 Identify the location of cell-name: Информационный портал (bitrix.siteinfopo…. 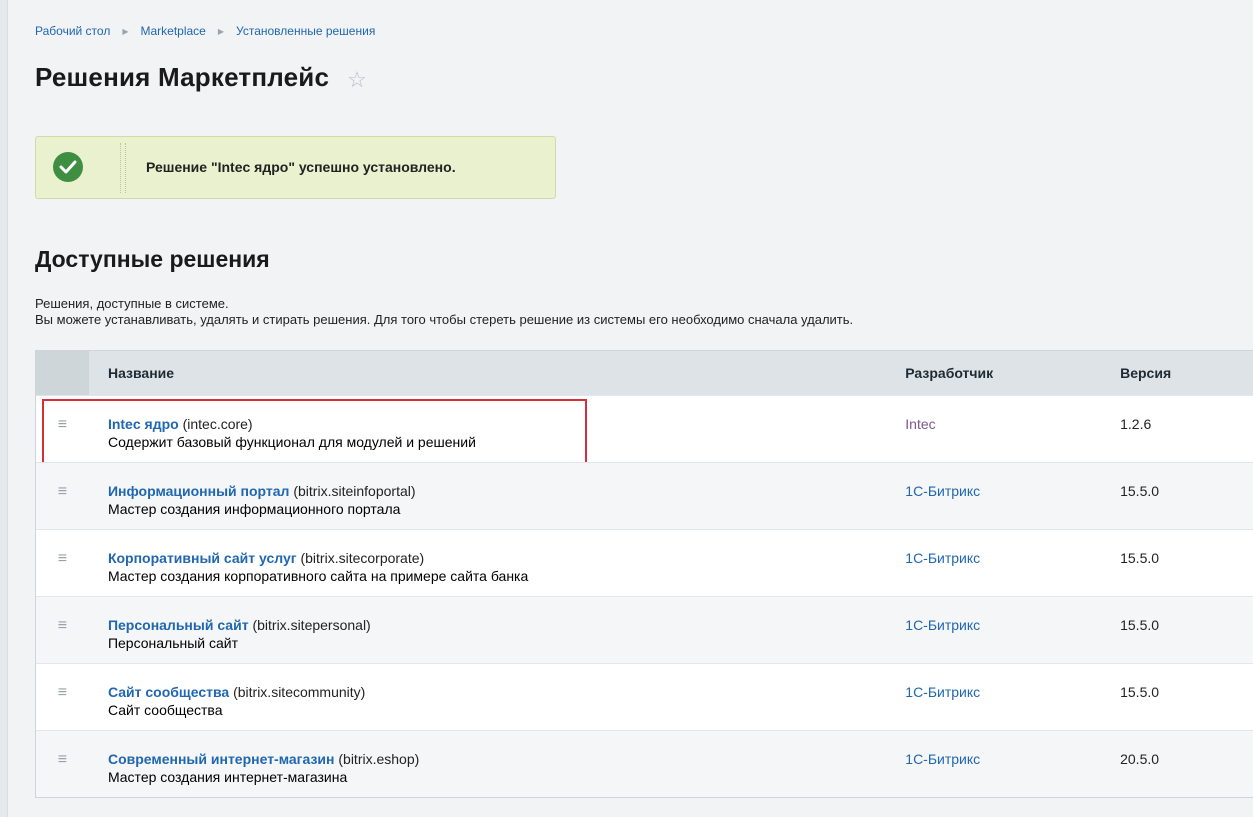
(487, 496).